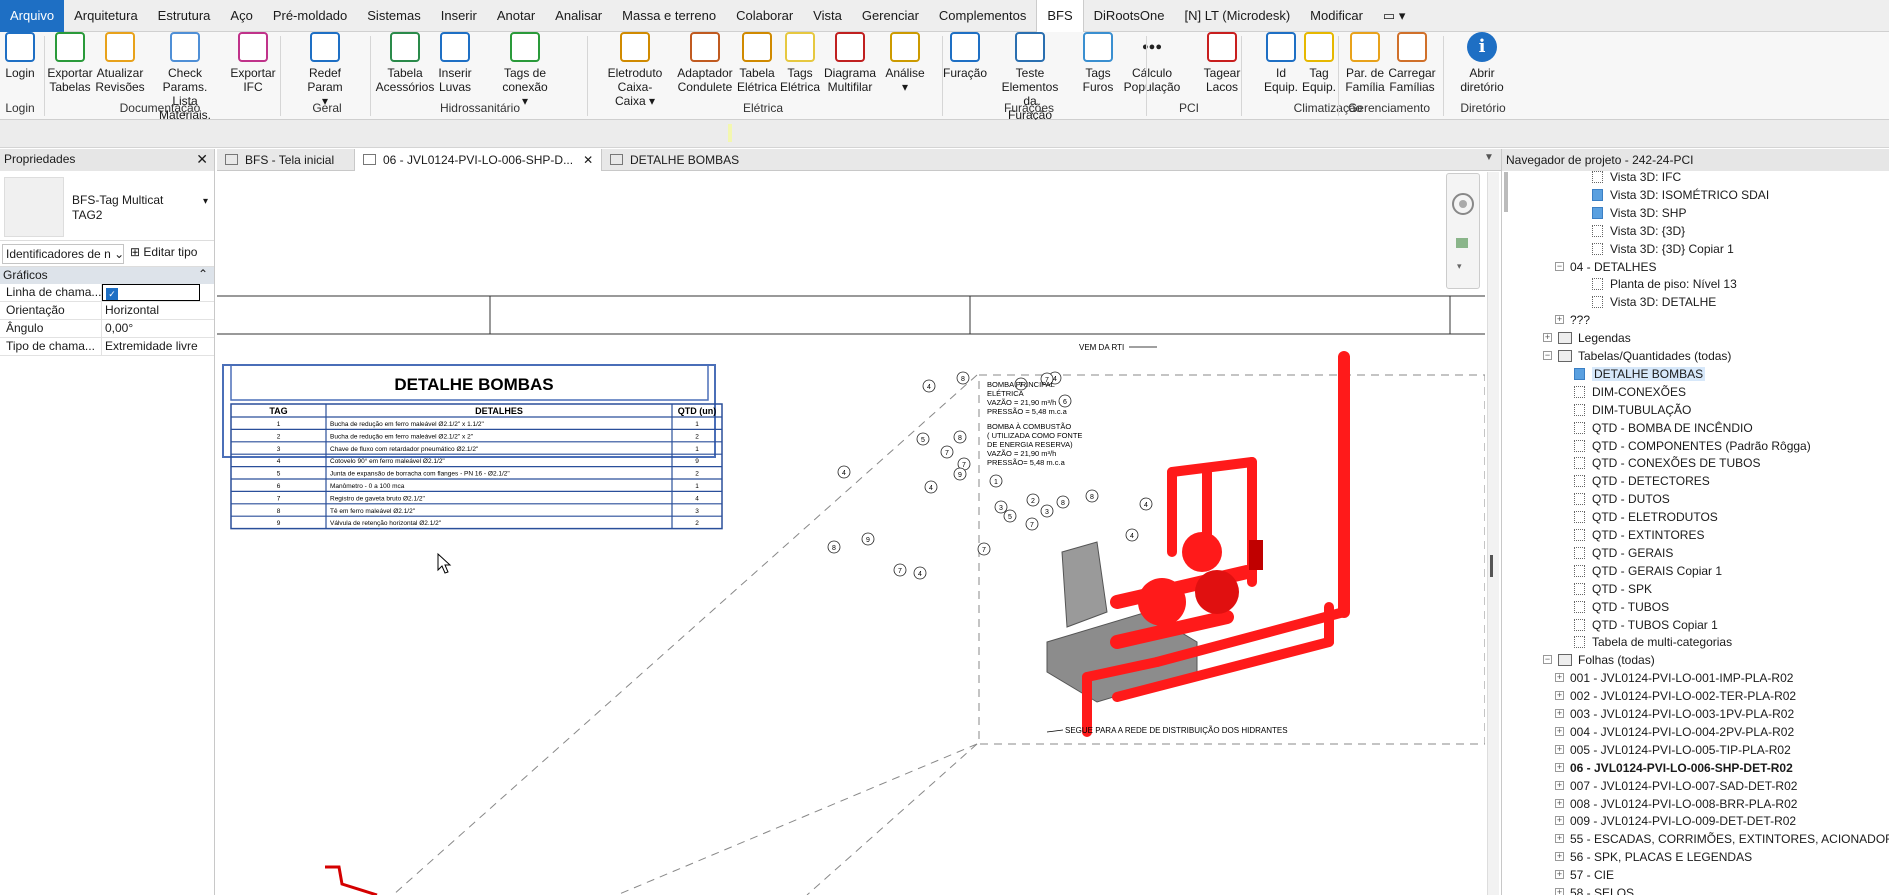 The image size is (1889, 895). Describe the element at coordinates (120, 63) in the screenshot. I see `ribbon-button-atualizar-2: Atualizar Revisões` at that location.